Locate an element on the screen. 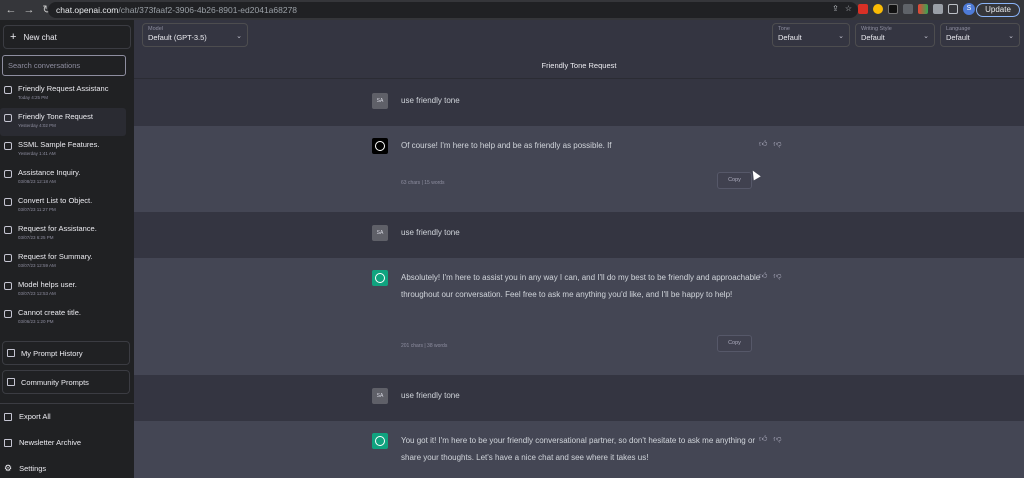 This screenshot has width=1024, height=478. writing-style-select: Writing Style Default ⌄ is located at coordinates (895, 35).